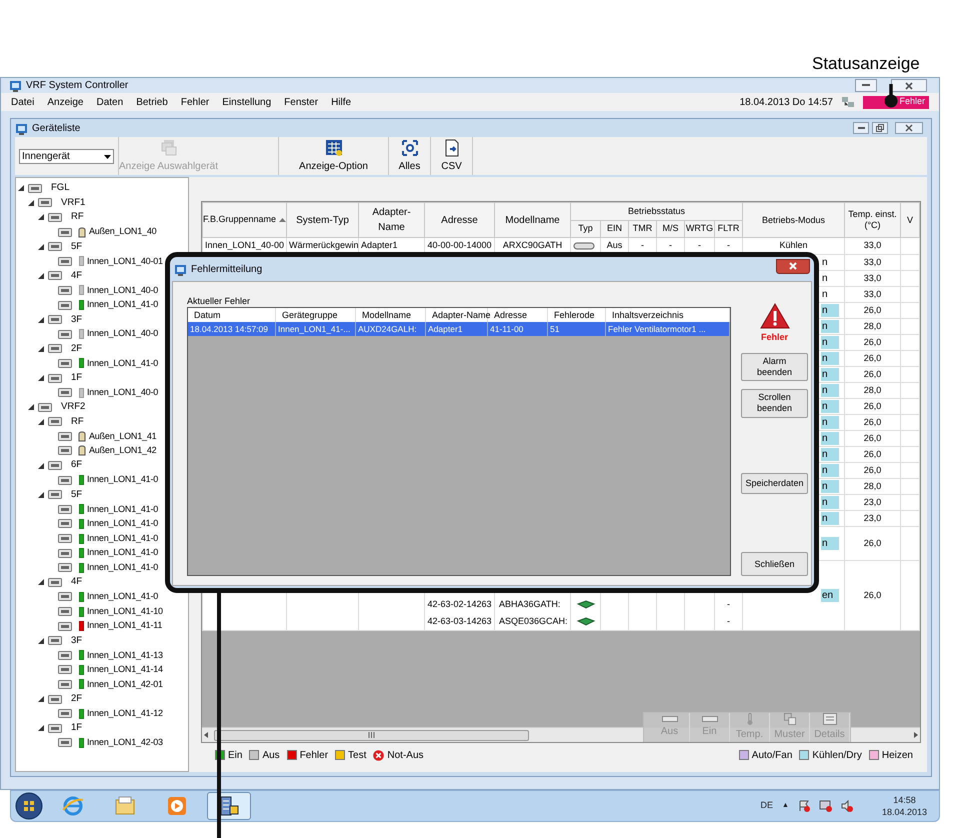 The height and width of the screenshot is (838, 955). I want to click on column-header: Temp. einst. (°C), so click(872, 220).